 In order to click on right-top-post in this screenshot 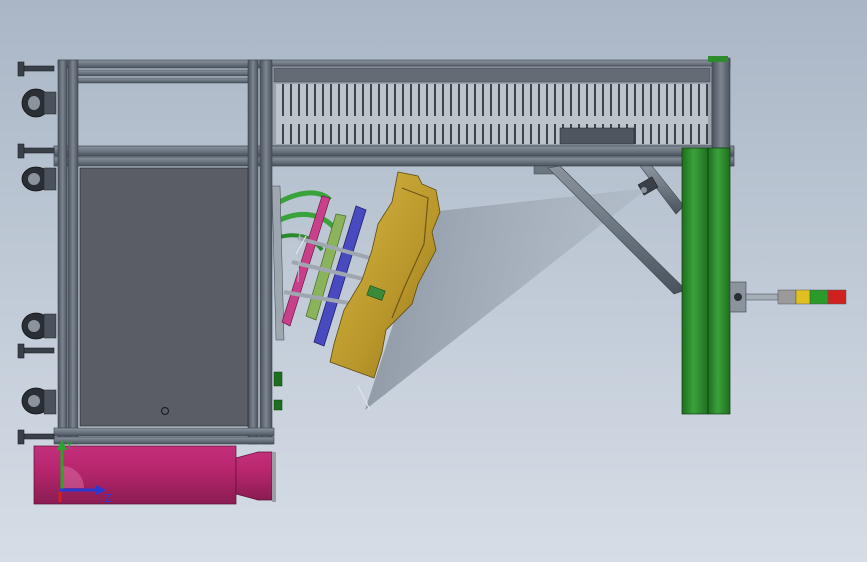, I will do `click(721, 103)`.